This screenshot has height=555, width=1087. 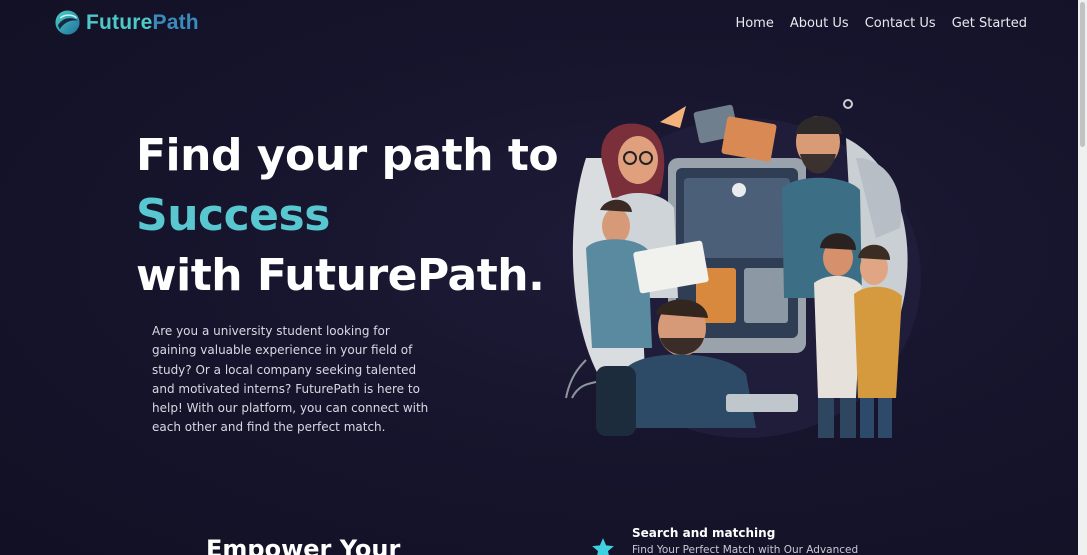 What do you see at coordinates (819, 23) in the screenshot?
I see `nav-about-us: About Us` at bounding box center [819, 23].